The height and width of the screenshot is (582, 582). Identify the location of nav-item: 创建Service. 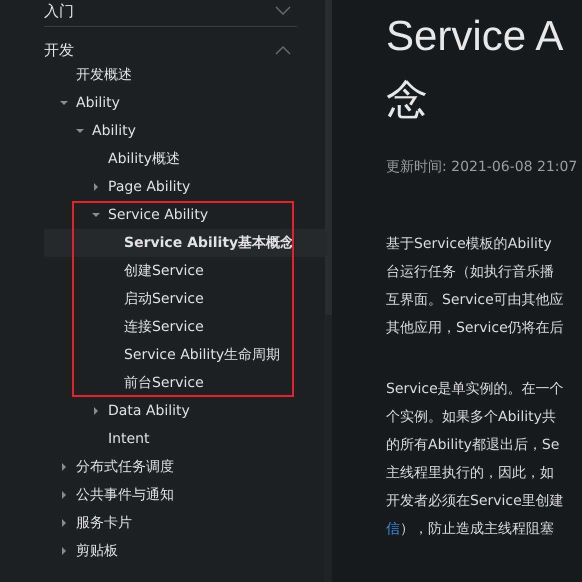
(184, 271).